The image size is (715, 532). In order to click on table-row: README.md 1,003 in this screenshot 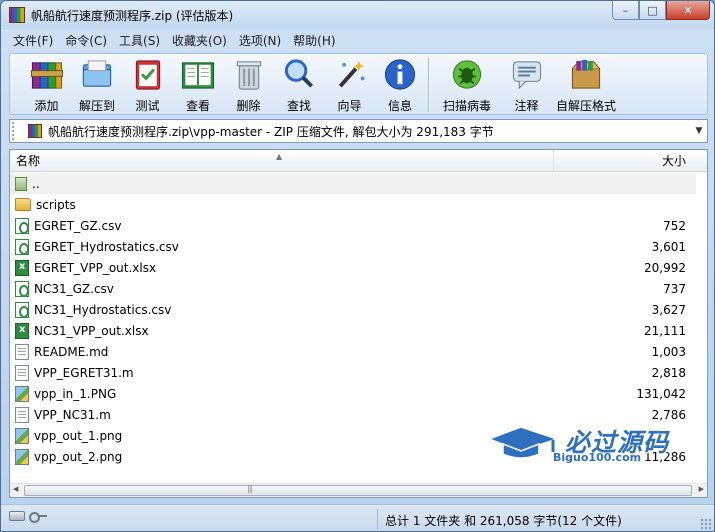, I will do `click(353, 351)`.